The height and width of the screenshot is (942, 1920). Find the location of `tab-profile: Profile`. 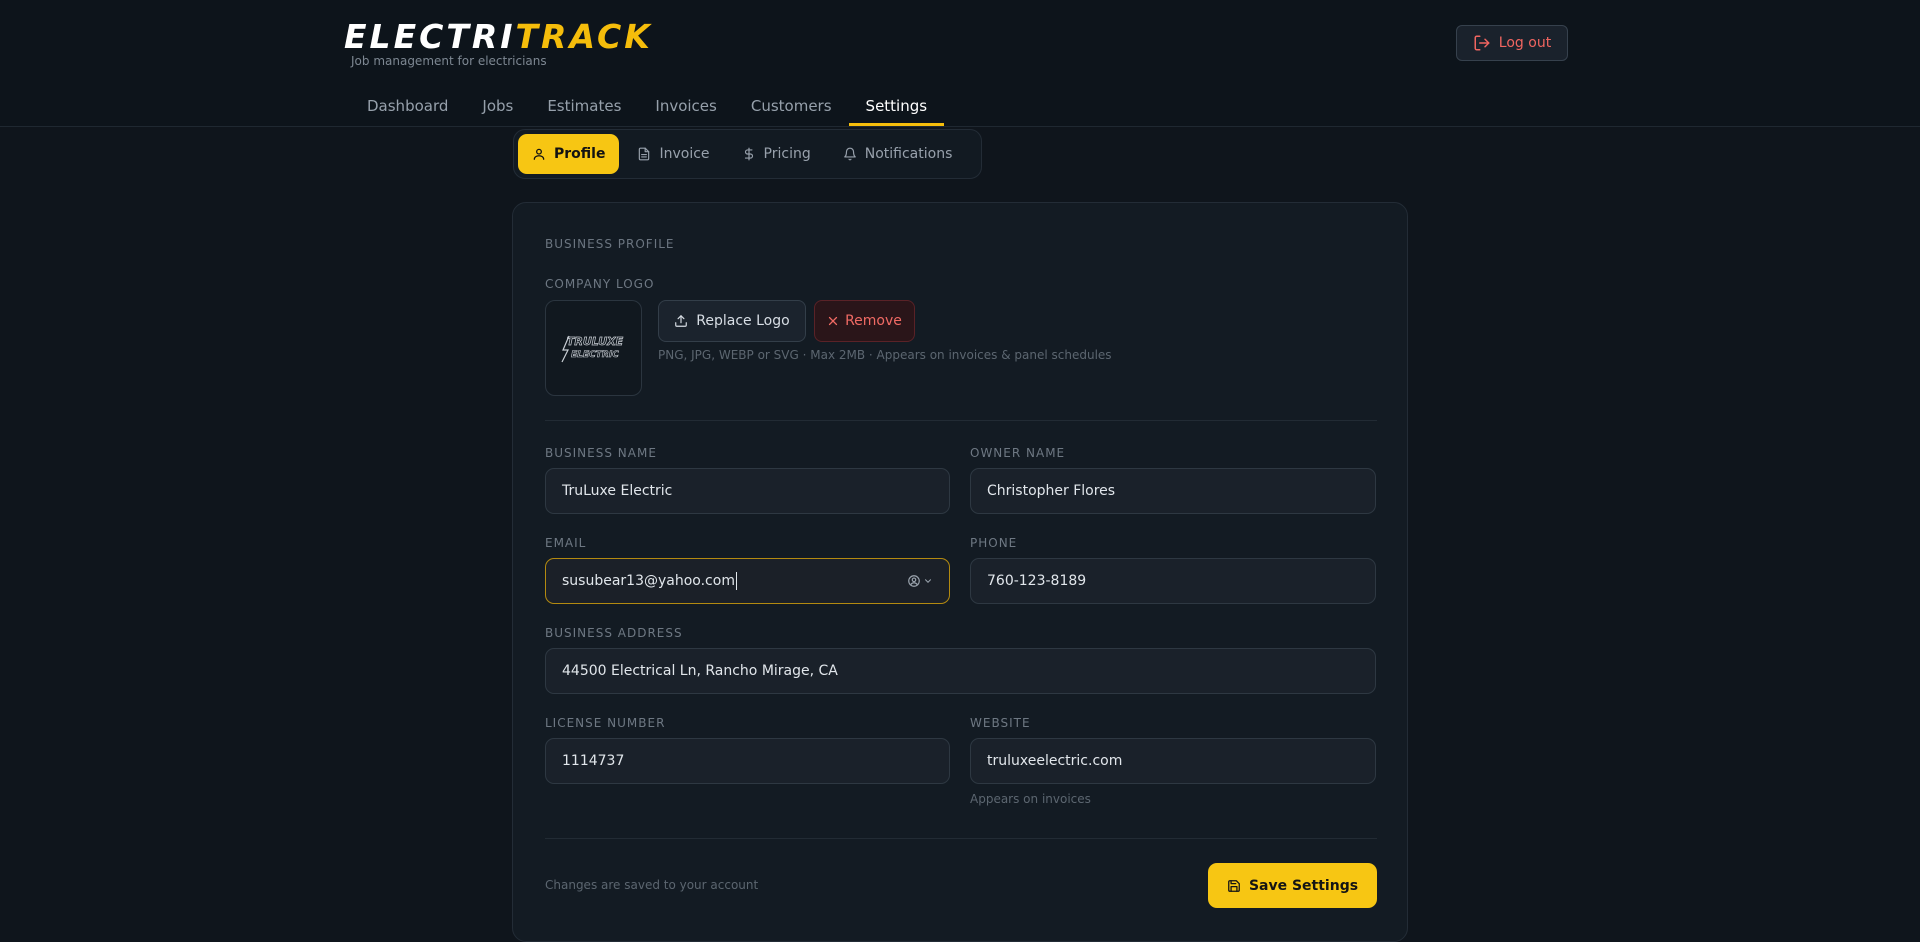

tab-profile: Profile is located at coordinates (569, 154).